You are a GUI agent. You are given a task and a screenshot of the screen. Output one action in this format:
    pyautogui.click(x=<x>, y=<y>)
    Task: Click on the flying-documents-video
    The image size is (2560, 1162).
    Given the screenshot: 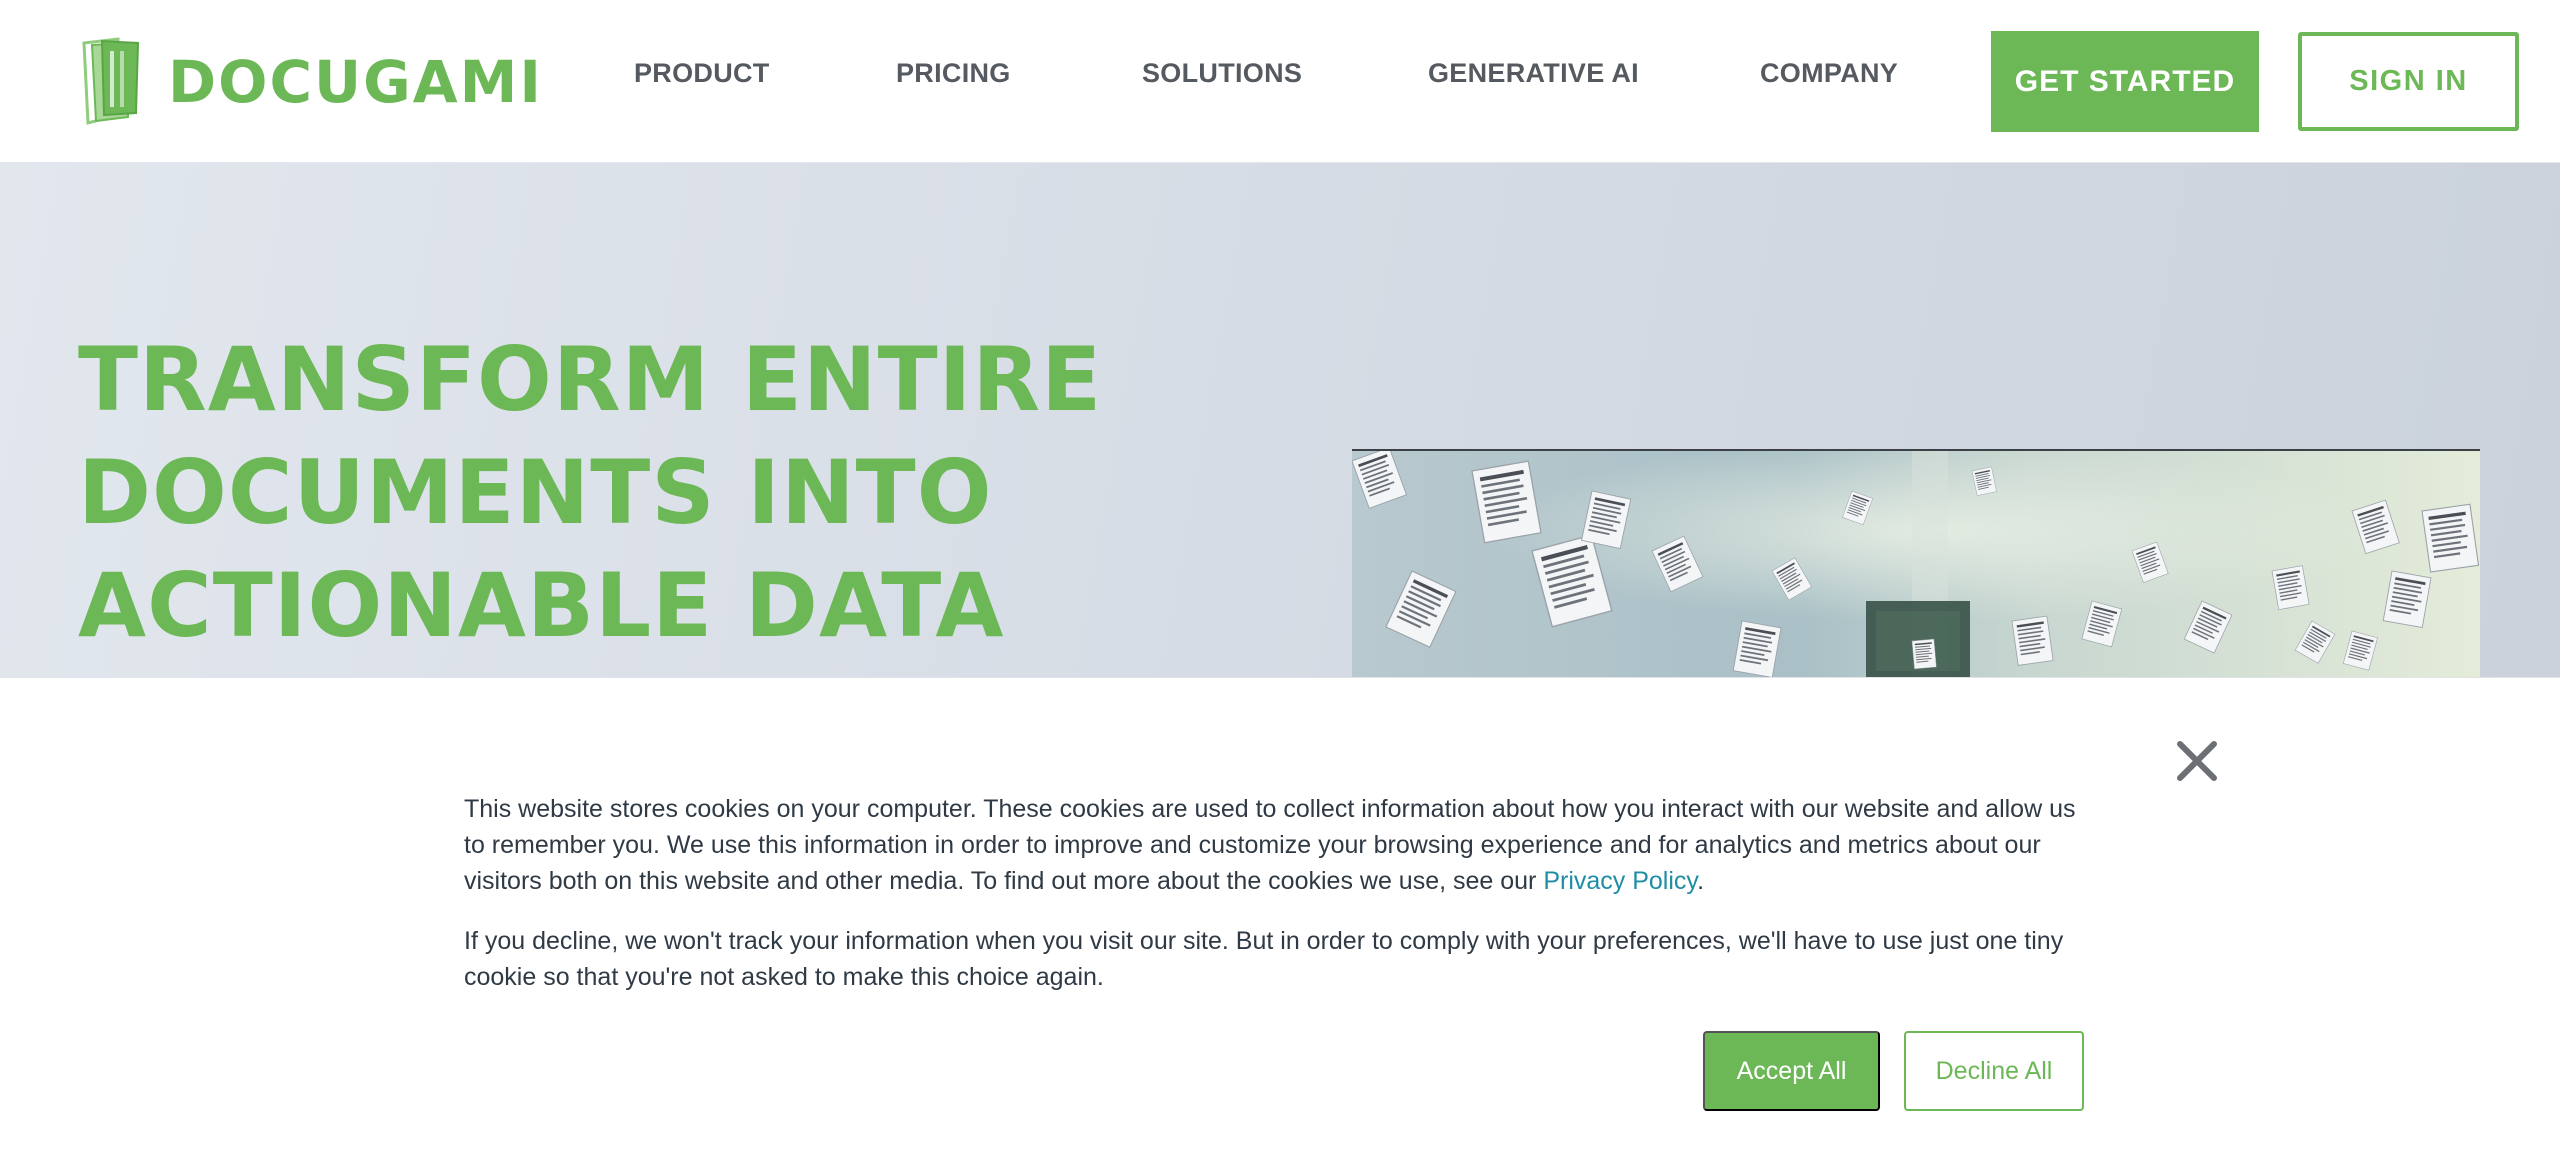 What is the action you would take?
    pyautogui.click(x=1916, y=563)
    